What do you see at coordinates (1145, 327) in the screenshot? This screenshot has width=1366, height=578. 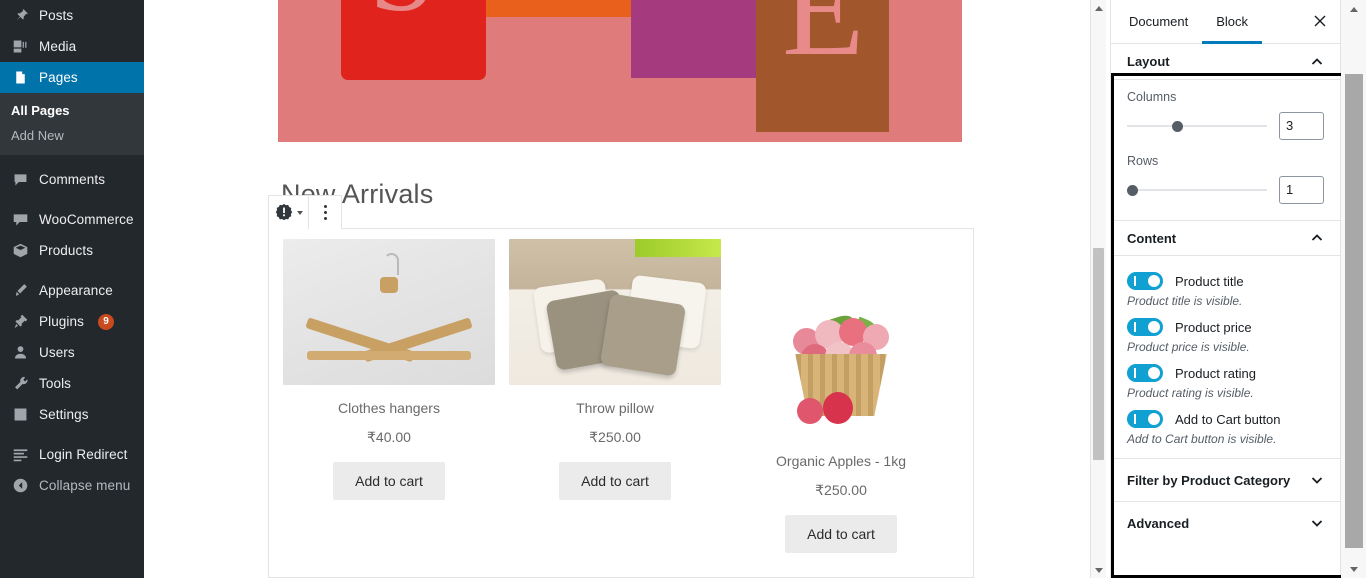 I see `product-price-toggle` at bounding box center [1145, 327].